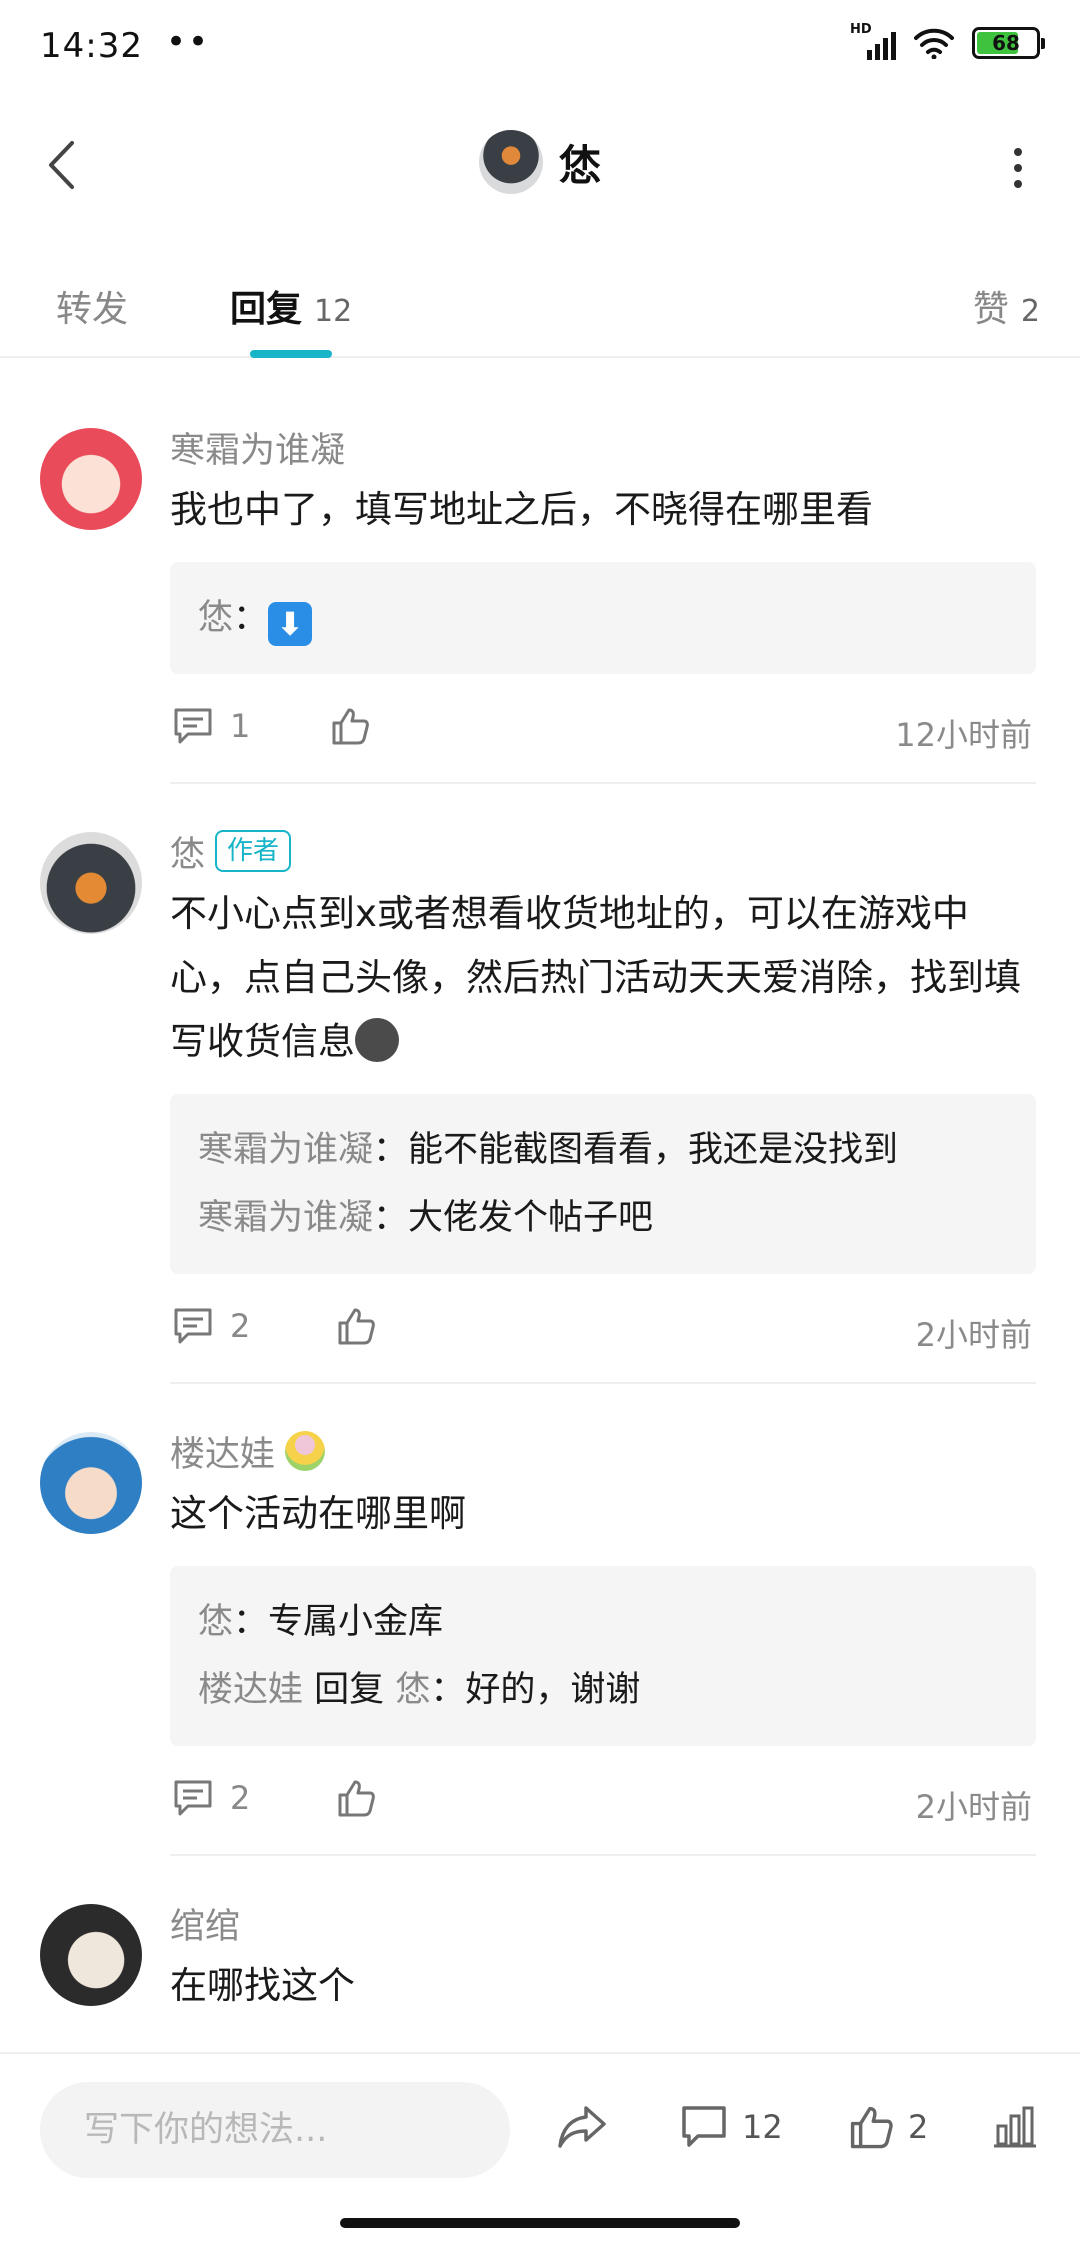 The image size is (1080, 2248). I want to click on user-badge-icon, so click(305, 1451).